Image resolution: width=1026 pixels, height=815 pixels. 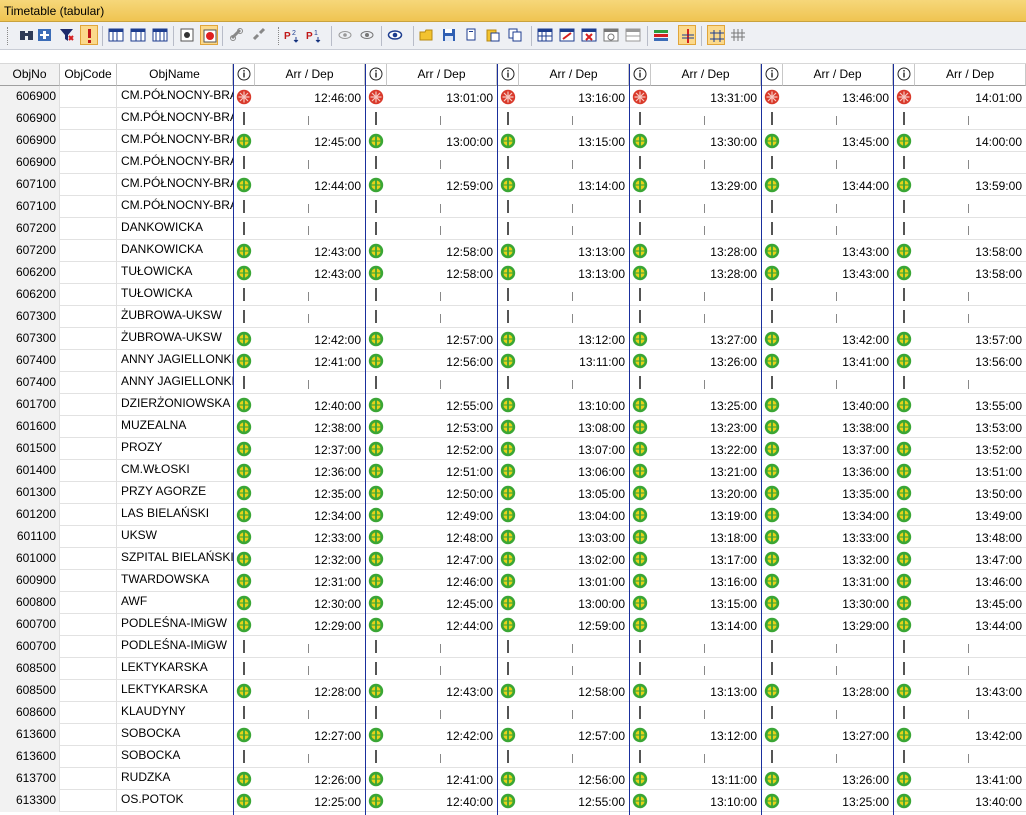 What do you see at coordinates (970, 273) in the screenshot?
I see `time-cell: 13:58:00` at bounding box center [970, 273].